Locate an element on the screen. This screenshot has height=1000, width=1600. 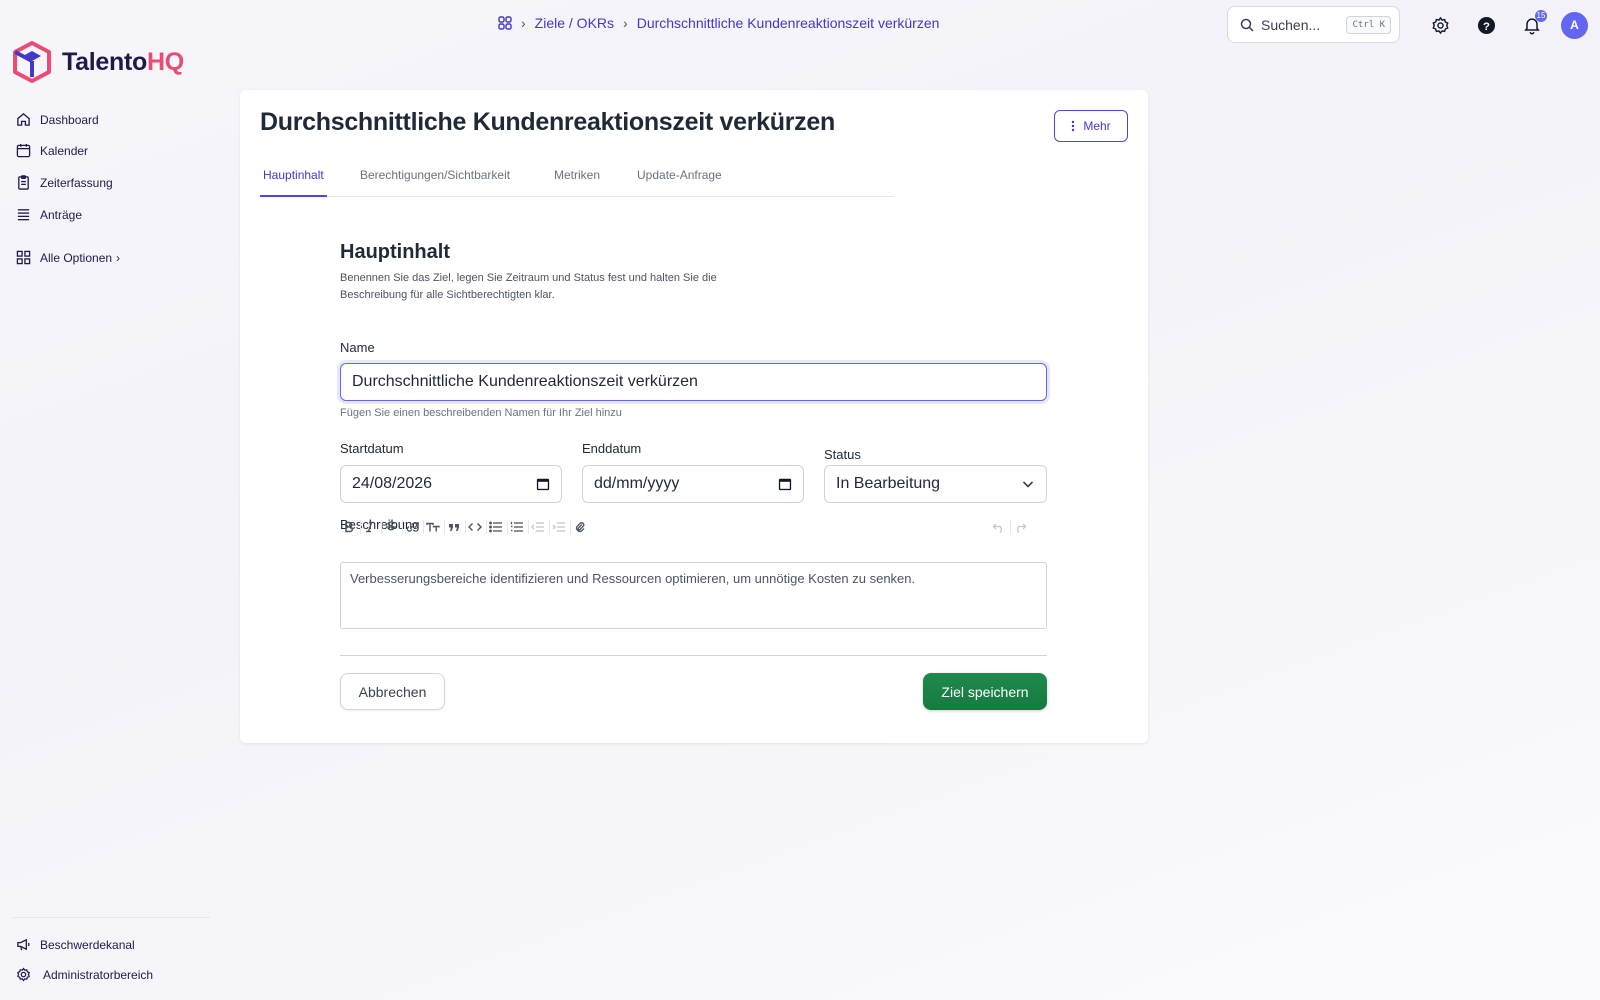
sidebar-item-label: Administratorbereich is located at coordinates (98, 974).